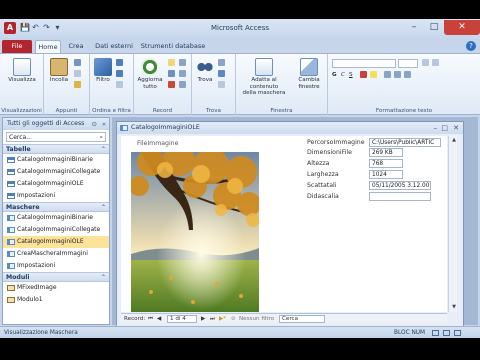 Image resolution: width=480 pixels, height=360 pixels. I want to click on align-center-icon, so click(398, 75).